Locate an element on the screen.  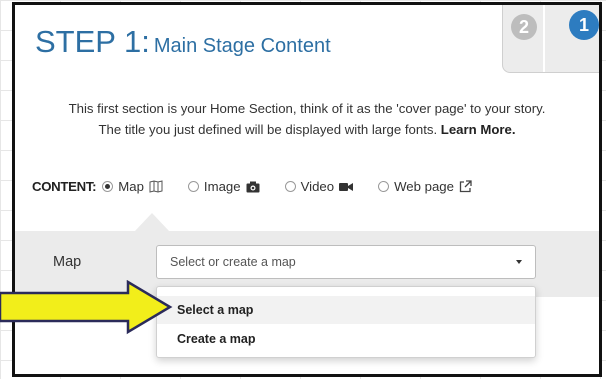
section-title: Main Stage Content is located at coordinates (242, 46).